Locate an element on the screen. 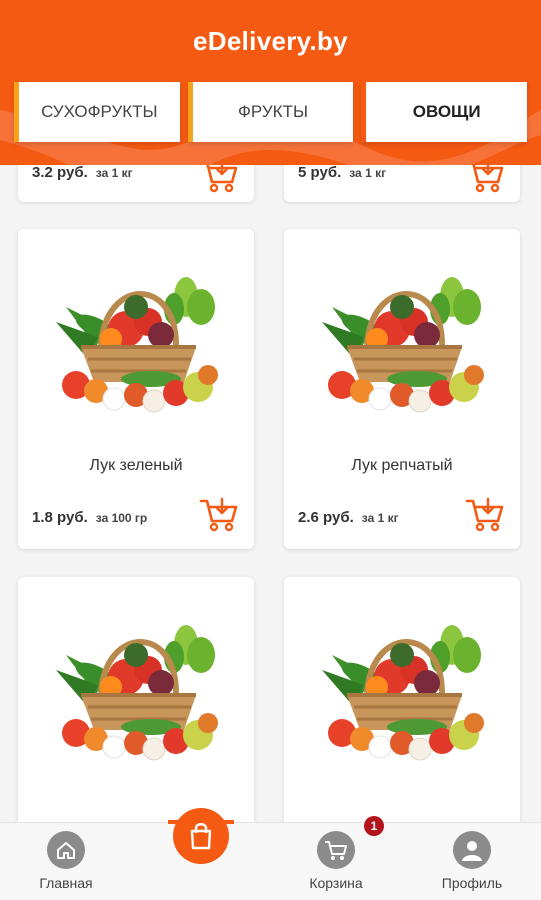 This screenshot has height=900, width=541. tab-label: ФРУКТЫ is located at coordinates (273, 111).